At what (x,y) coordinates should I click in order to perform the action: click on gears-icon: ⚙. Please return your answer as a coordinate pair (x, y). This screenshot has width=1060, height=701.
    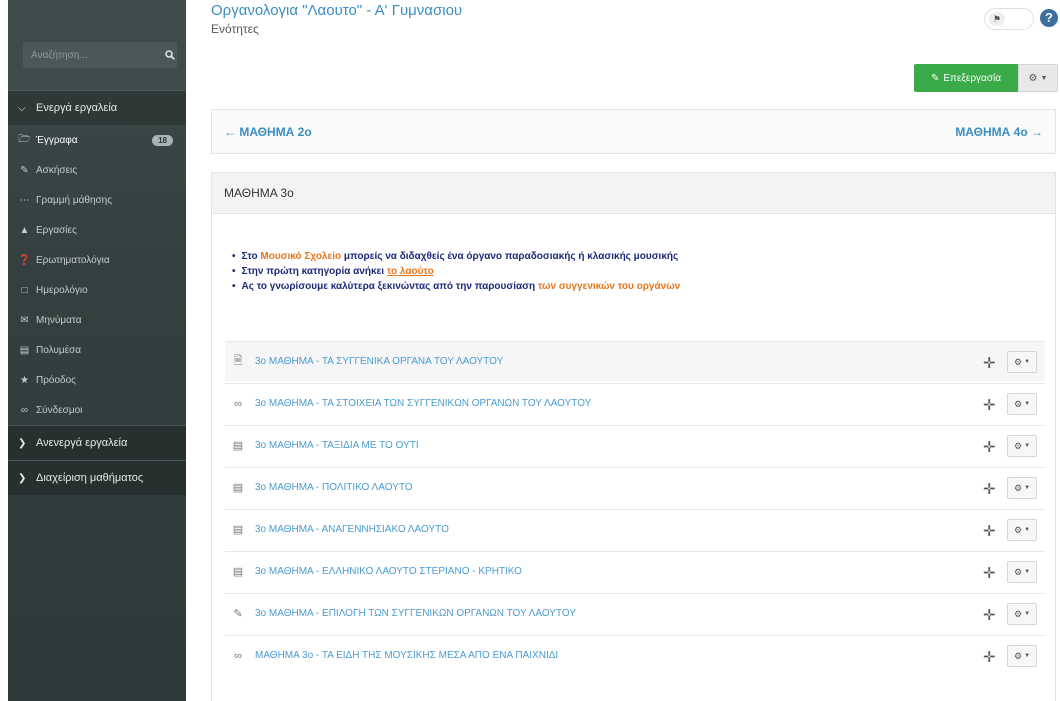
    Looking at the image, I should click on (1033, 78).